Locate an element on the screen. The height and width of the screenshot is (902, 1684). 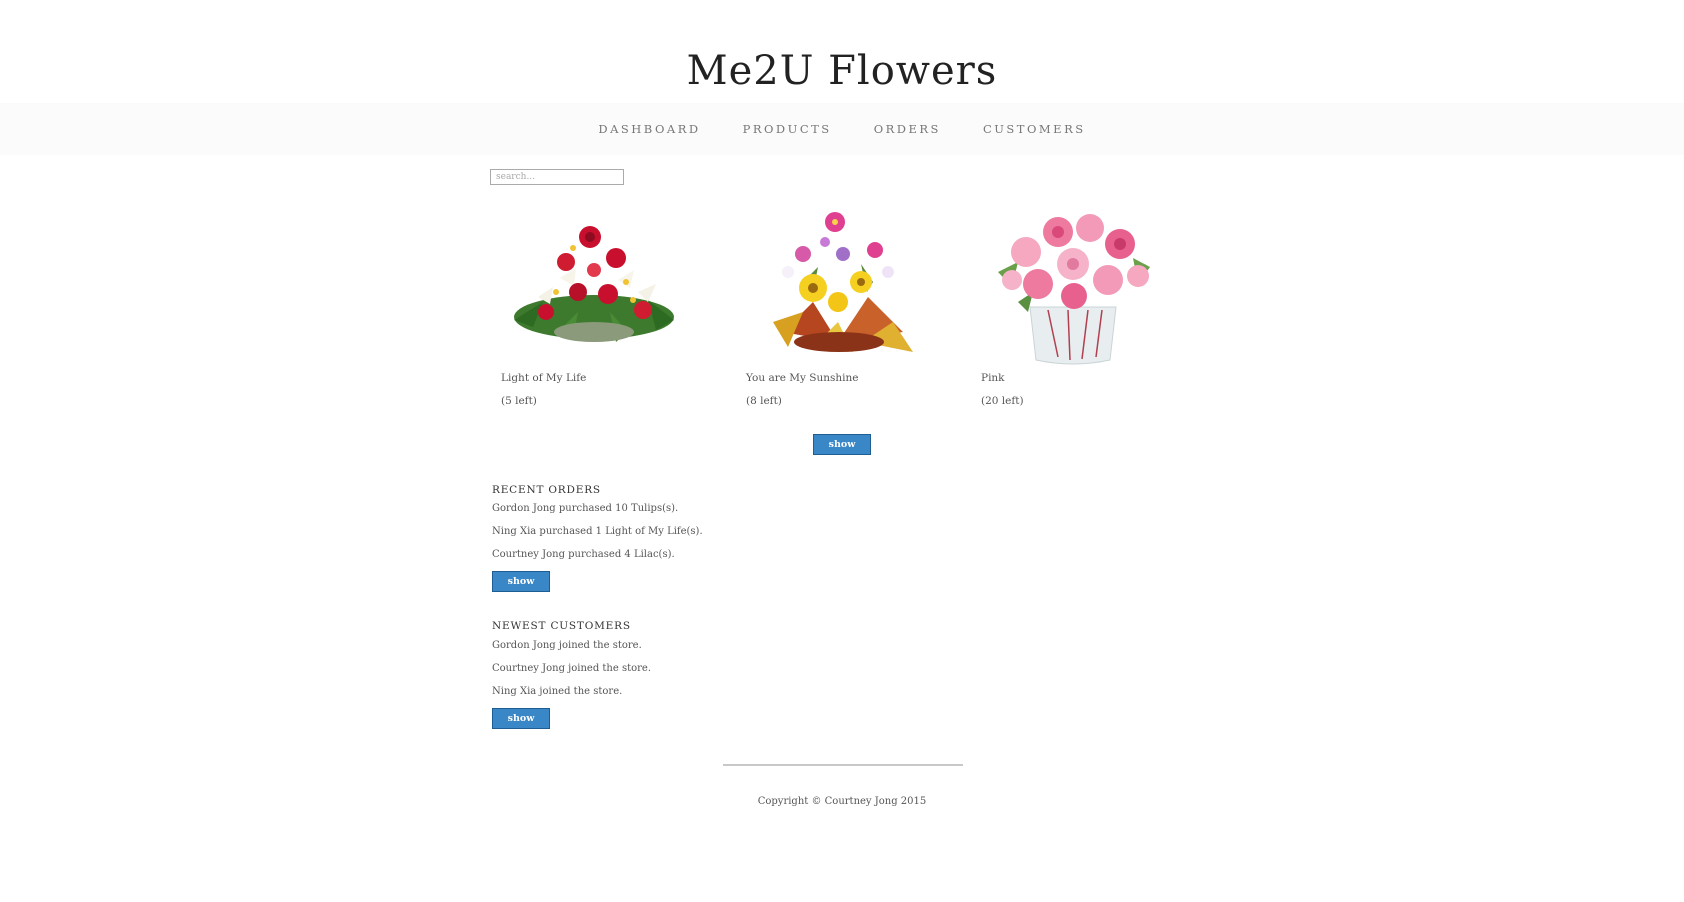
orders-show-more-button: show more is located at coordinates (521, 588).